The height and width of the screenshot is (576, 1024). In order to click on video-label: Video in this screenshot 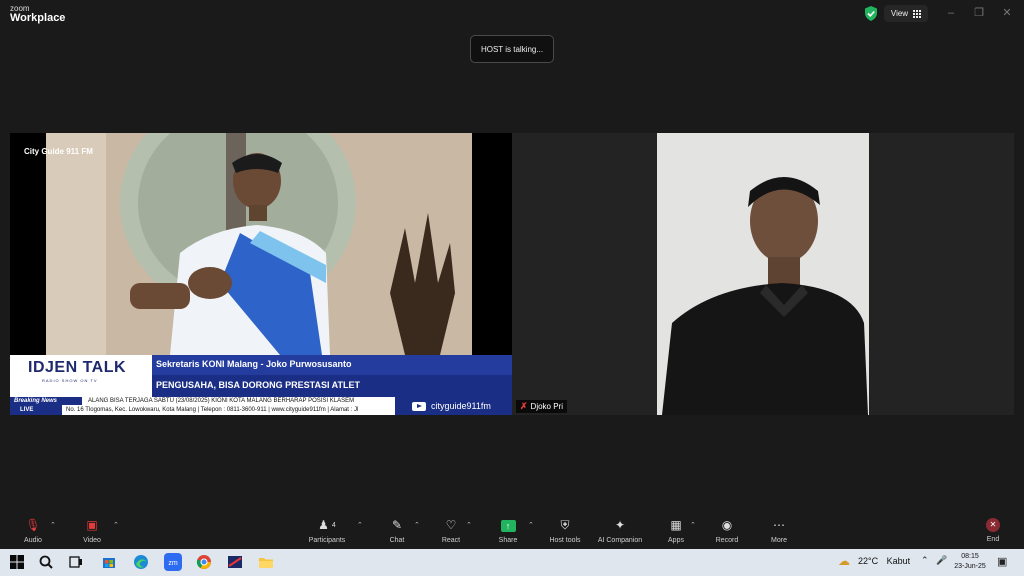, I will do `click(92, 540)`.